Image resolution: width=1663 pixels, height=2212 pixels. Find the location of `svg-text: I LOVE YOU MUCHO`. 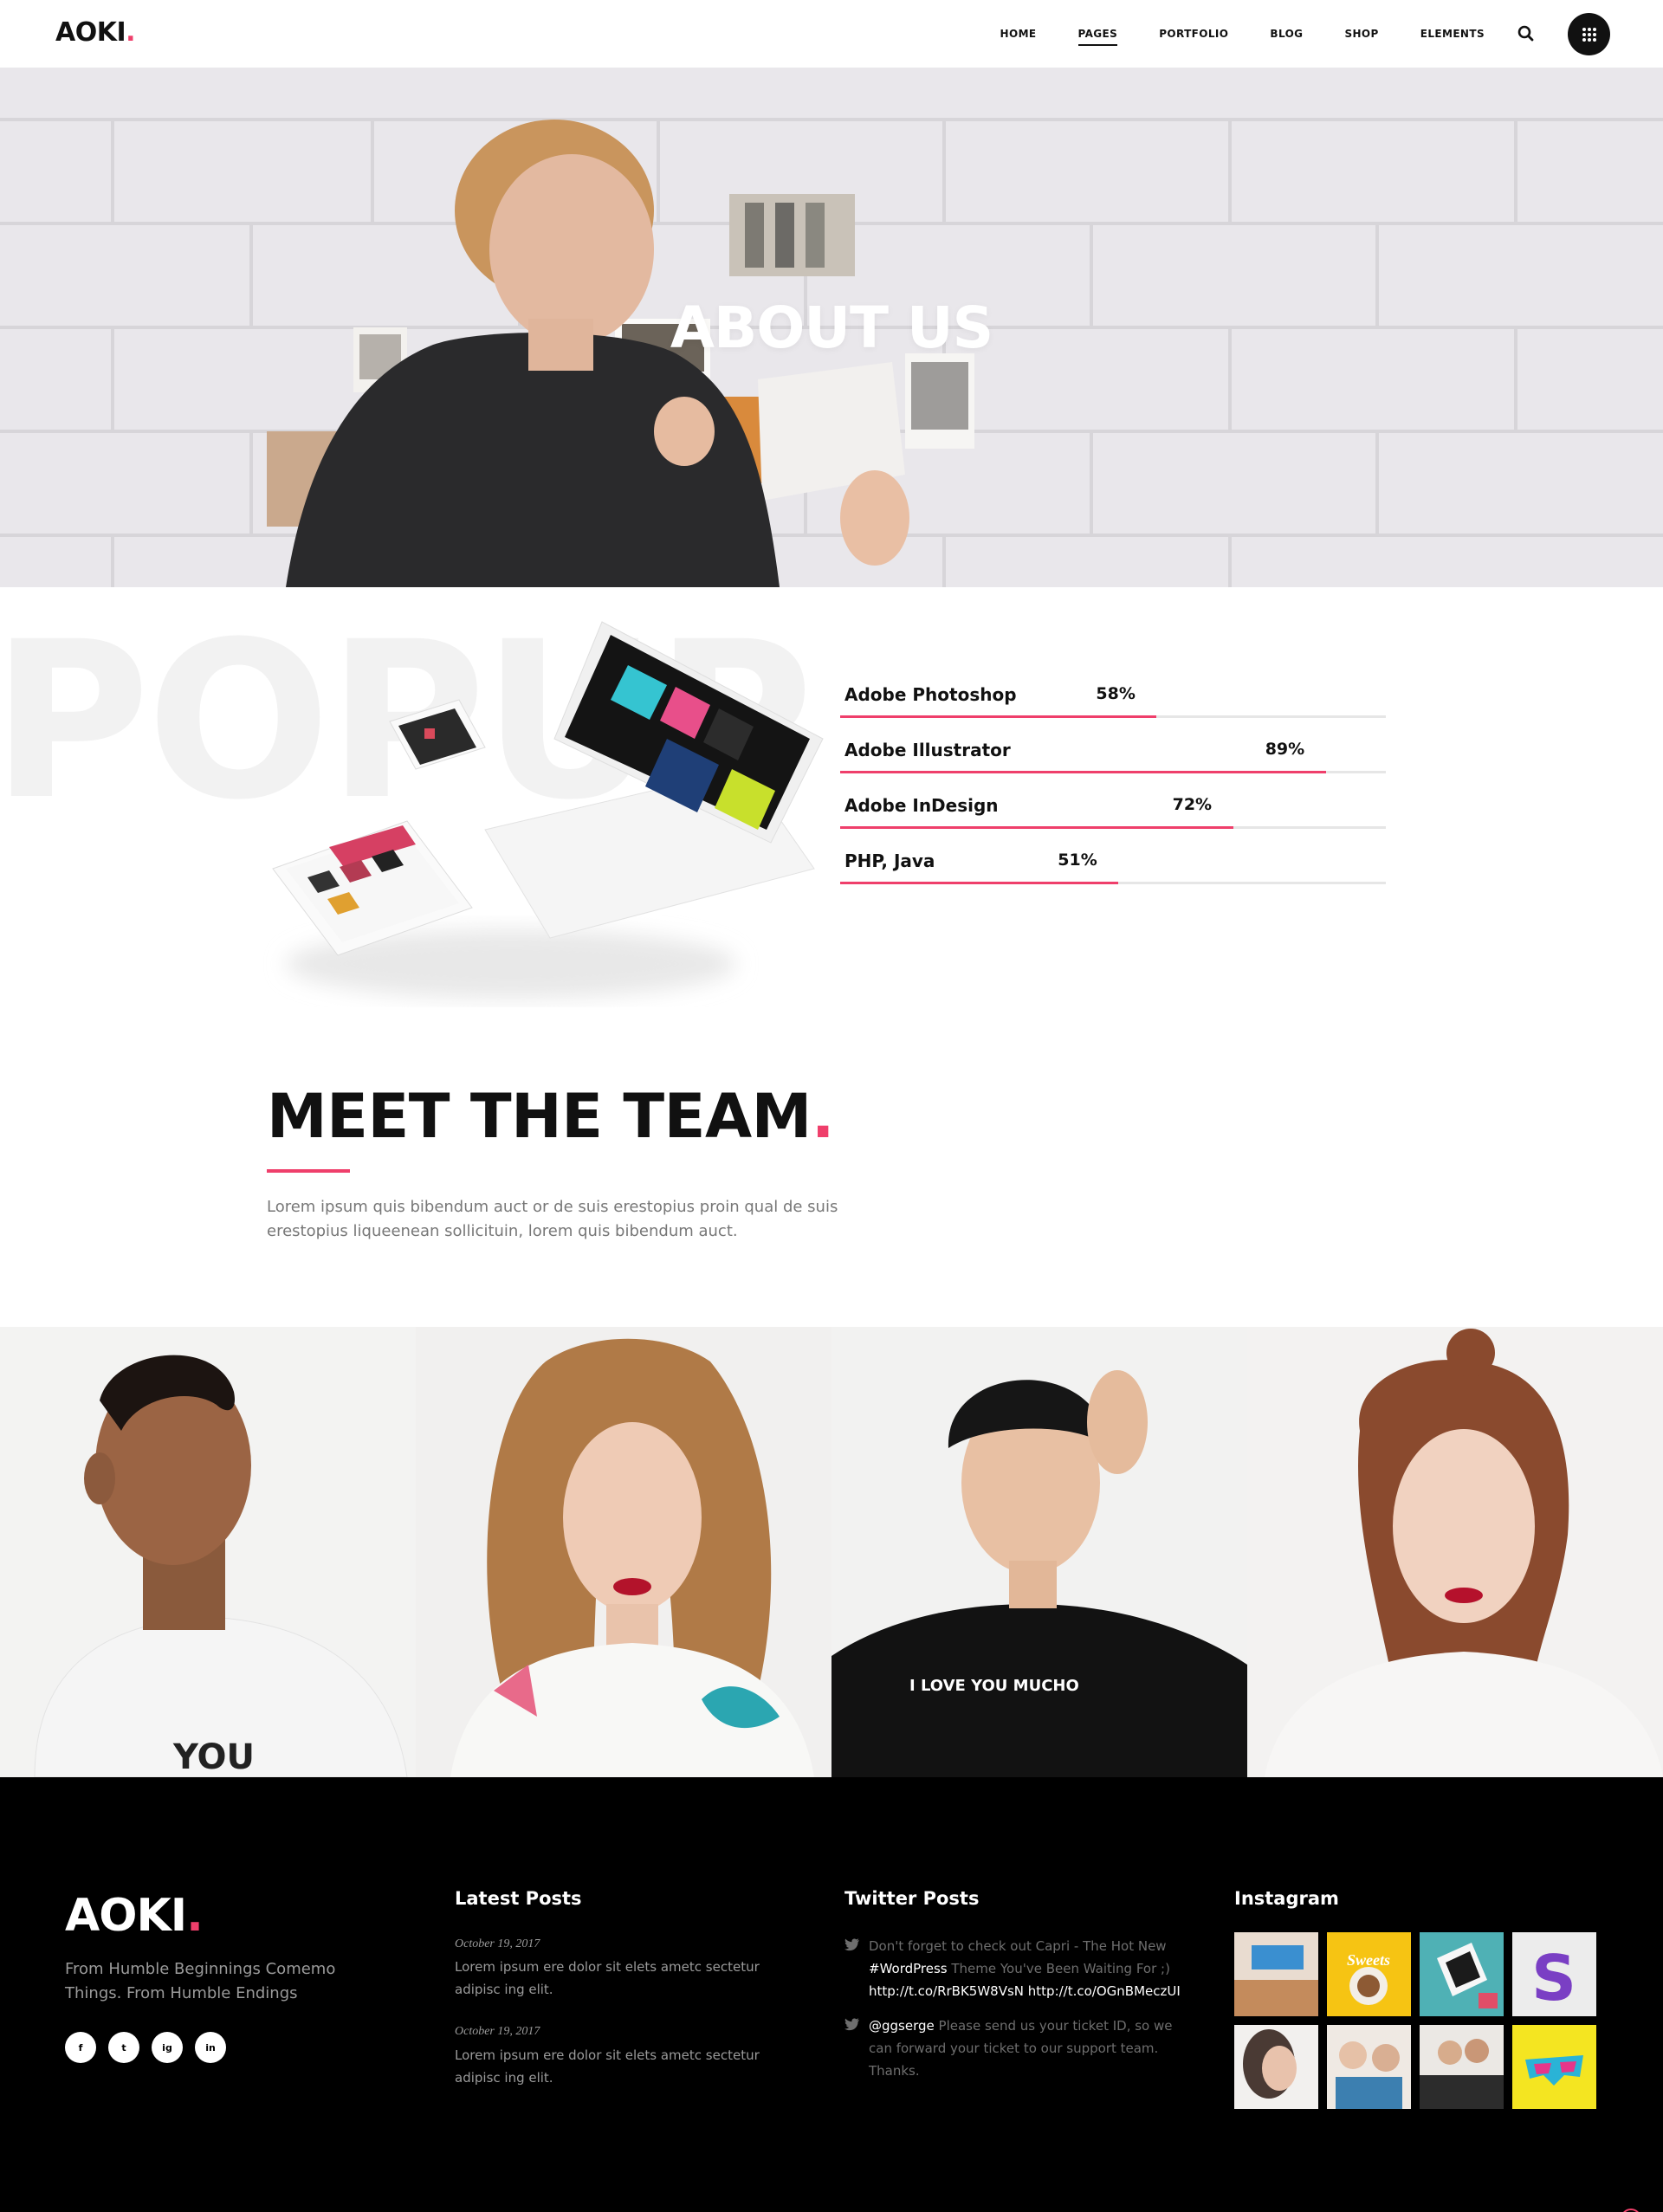

svg-text: I LOVE YOU MUCHO is located at coordinates (994, 1686).